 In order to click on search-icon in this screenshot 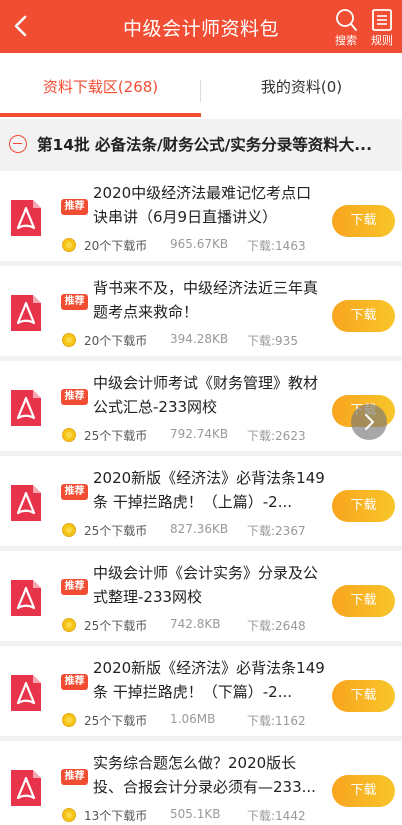, I will do `click(346, 20)`.